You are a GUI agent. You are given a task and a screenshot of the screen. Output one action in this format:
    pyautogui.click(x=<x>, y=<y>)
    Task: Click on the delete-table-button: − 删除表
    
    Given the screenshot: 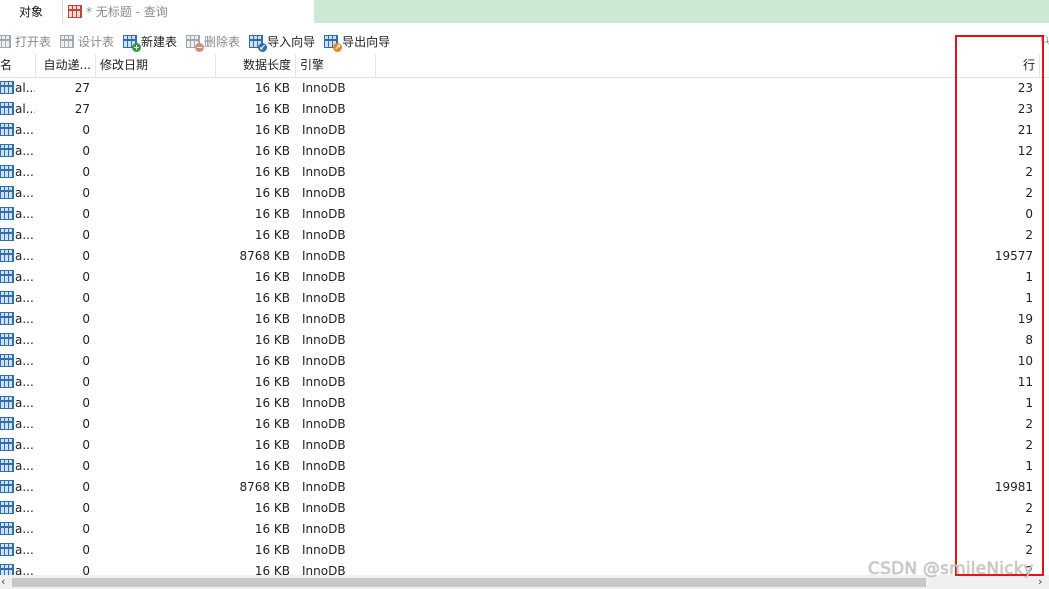 What is the action you would take?
    pyautogui.click(x=213, y=42)
    